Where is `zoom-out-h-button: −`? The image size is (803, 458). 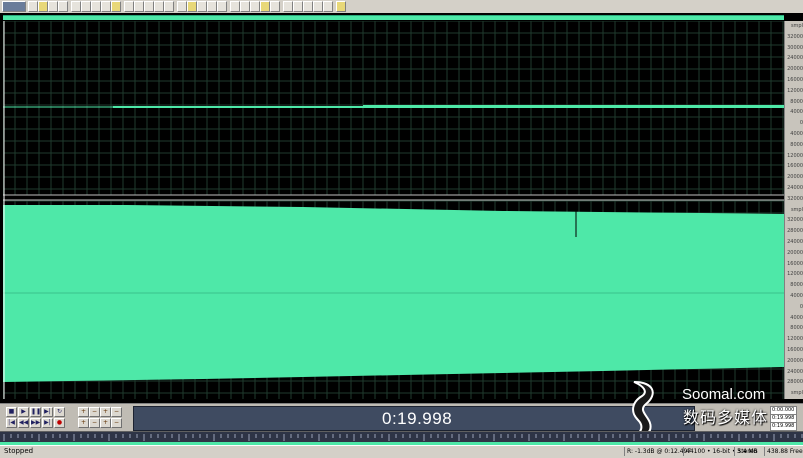
zoom-out-h-button: − is located at coordinates (94, 412).